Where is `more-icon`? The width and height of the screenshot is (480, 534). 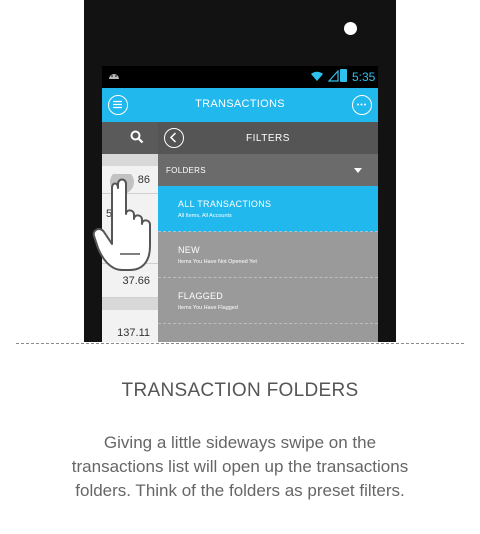
more-icon is located at coordinates (361, 104).